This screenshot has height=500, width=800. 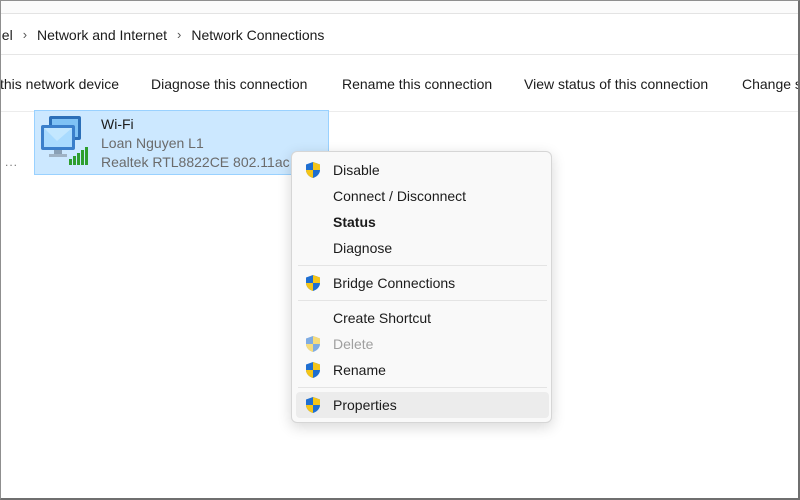 What do you see at coordinates (616, 84) in the screenshot?
I see `view-status-button: View status of this connection` at bounding box center [616, 84].